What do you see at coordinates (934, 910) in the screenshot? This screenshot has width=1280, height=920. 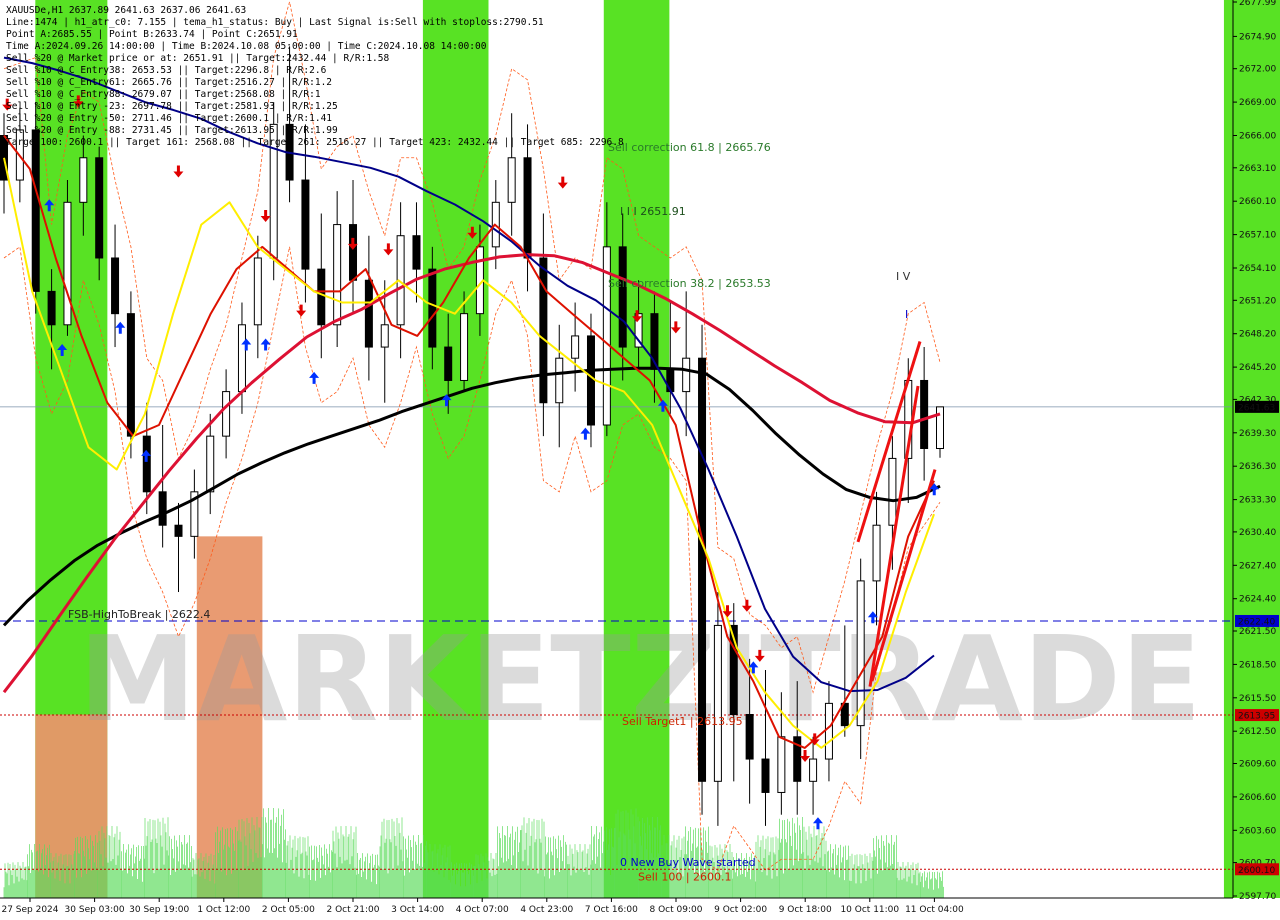 I see `x-tick-label: 11 Oct 04:00` at bounding box center [934, 910].